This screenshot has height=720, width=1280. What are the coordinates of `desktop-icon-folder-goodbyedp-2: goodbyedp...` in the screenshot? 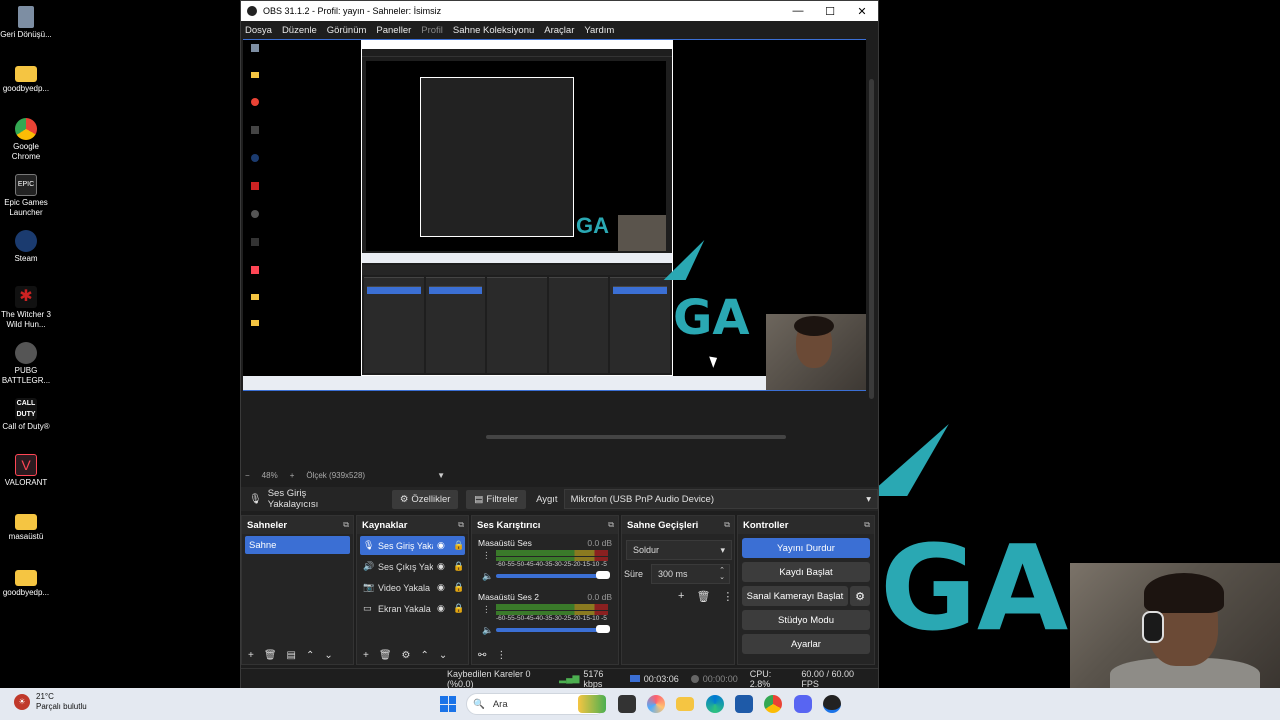 It's located at (26, 582).